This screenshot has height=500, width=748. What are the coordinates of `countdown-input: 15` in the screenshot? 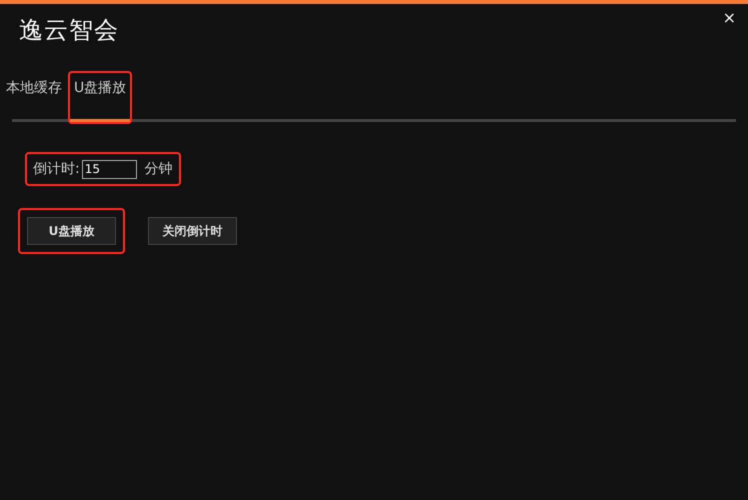 It's located at (109, 169).